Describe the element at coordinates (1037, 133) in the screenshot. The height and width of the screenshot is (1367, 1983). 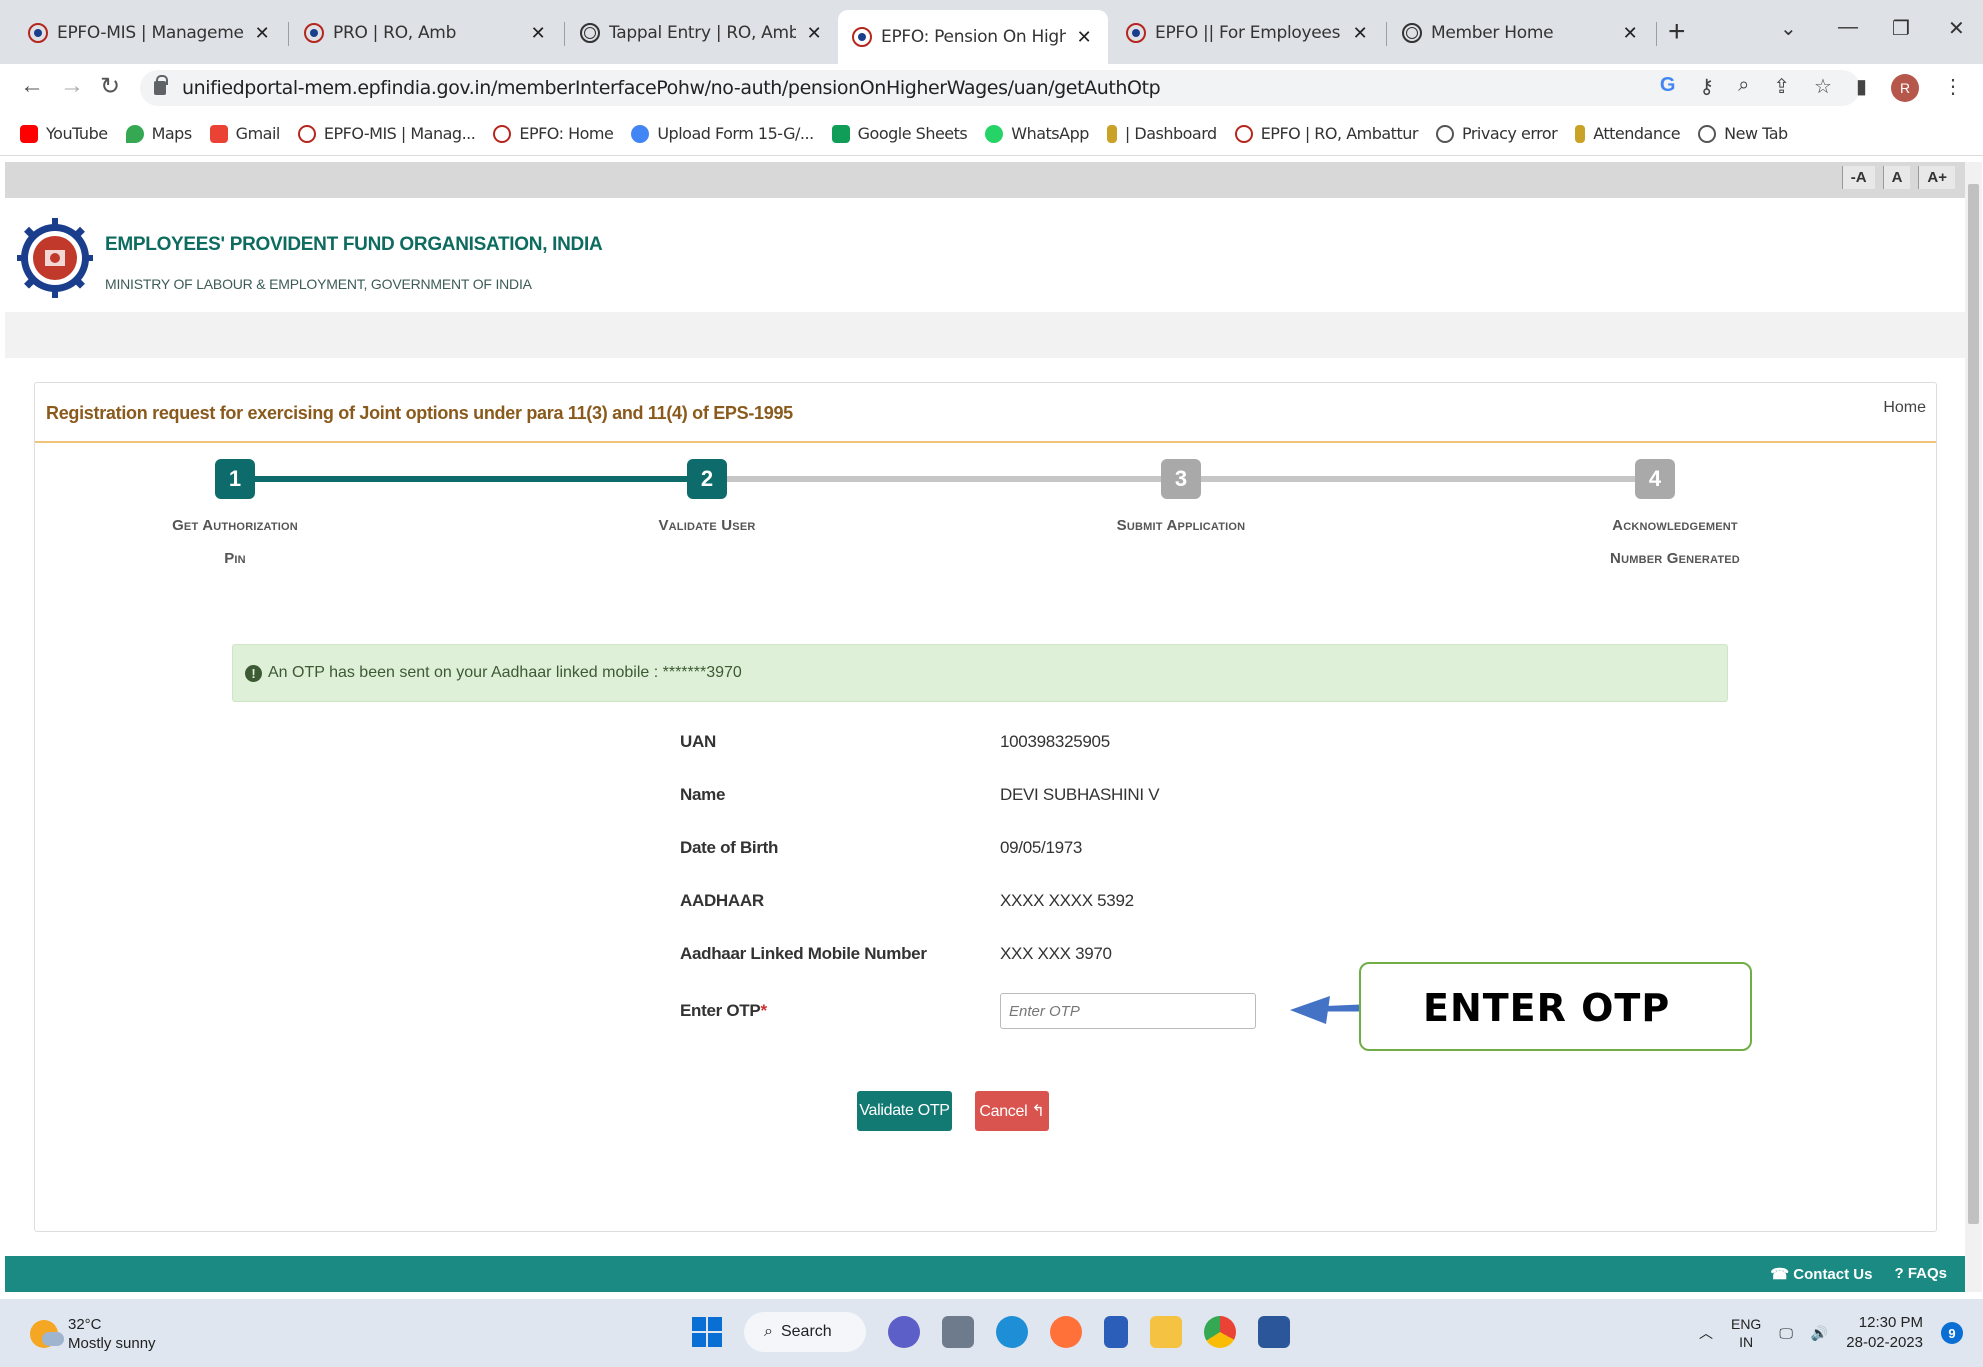
I see `bookmark-whatsapp: WhatsApp` at that location.